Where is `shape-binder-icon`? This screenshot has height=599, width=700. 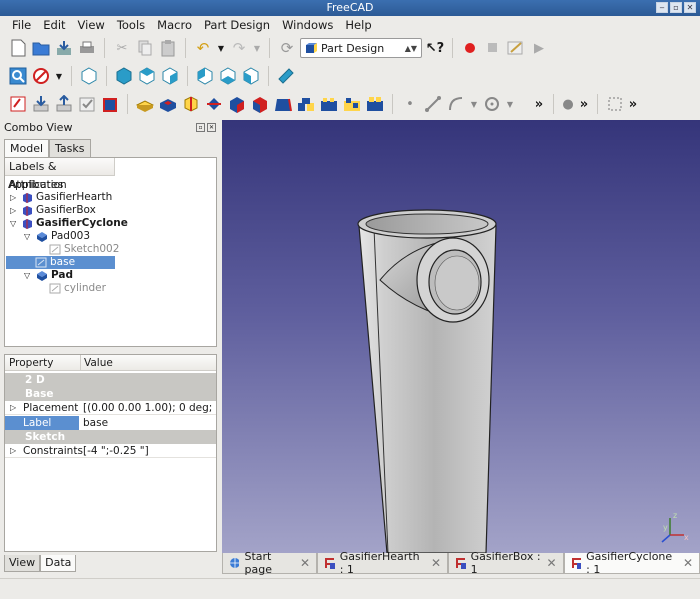 shape-binder-icon is located at coordinates (110, 104).